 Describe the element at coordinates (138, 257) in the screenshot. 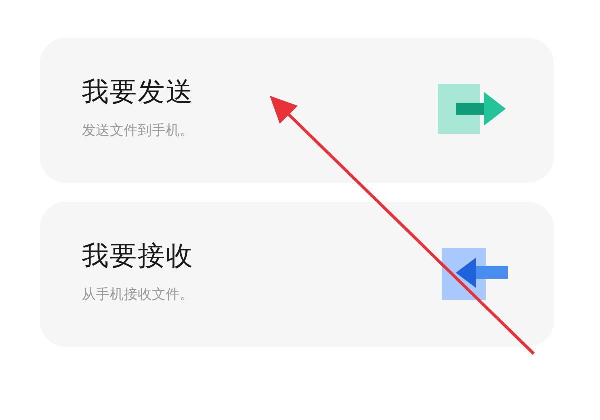

I see `option-title: 我要接收` at that location.